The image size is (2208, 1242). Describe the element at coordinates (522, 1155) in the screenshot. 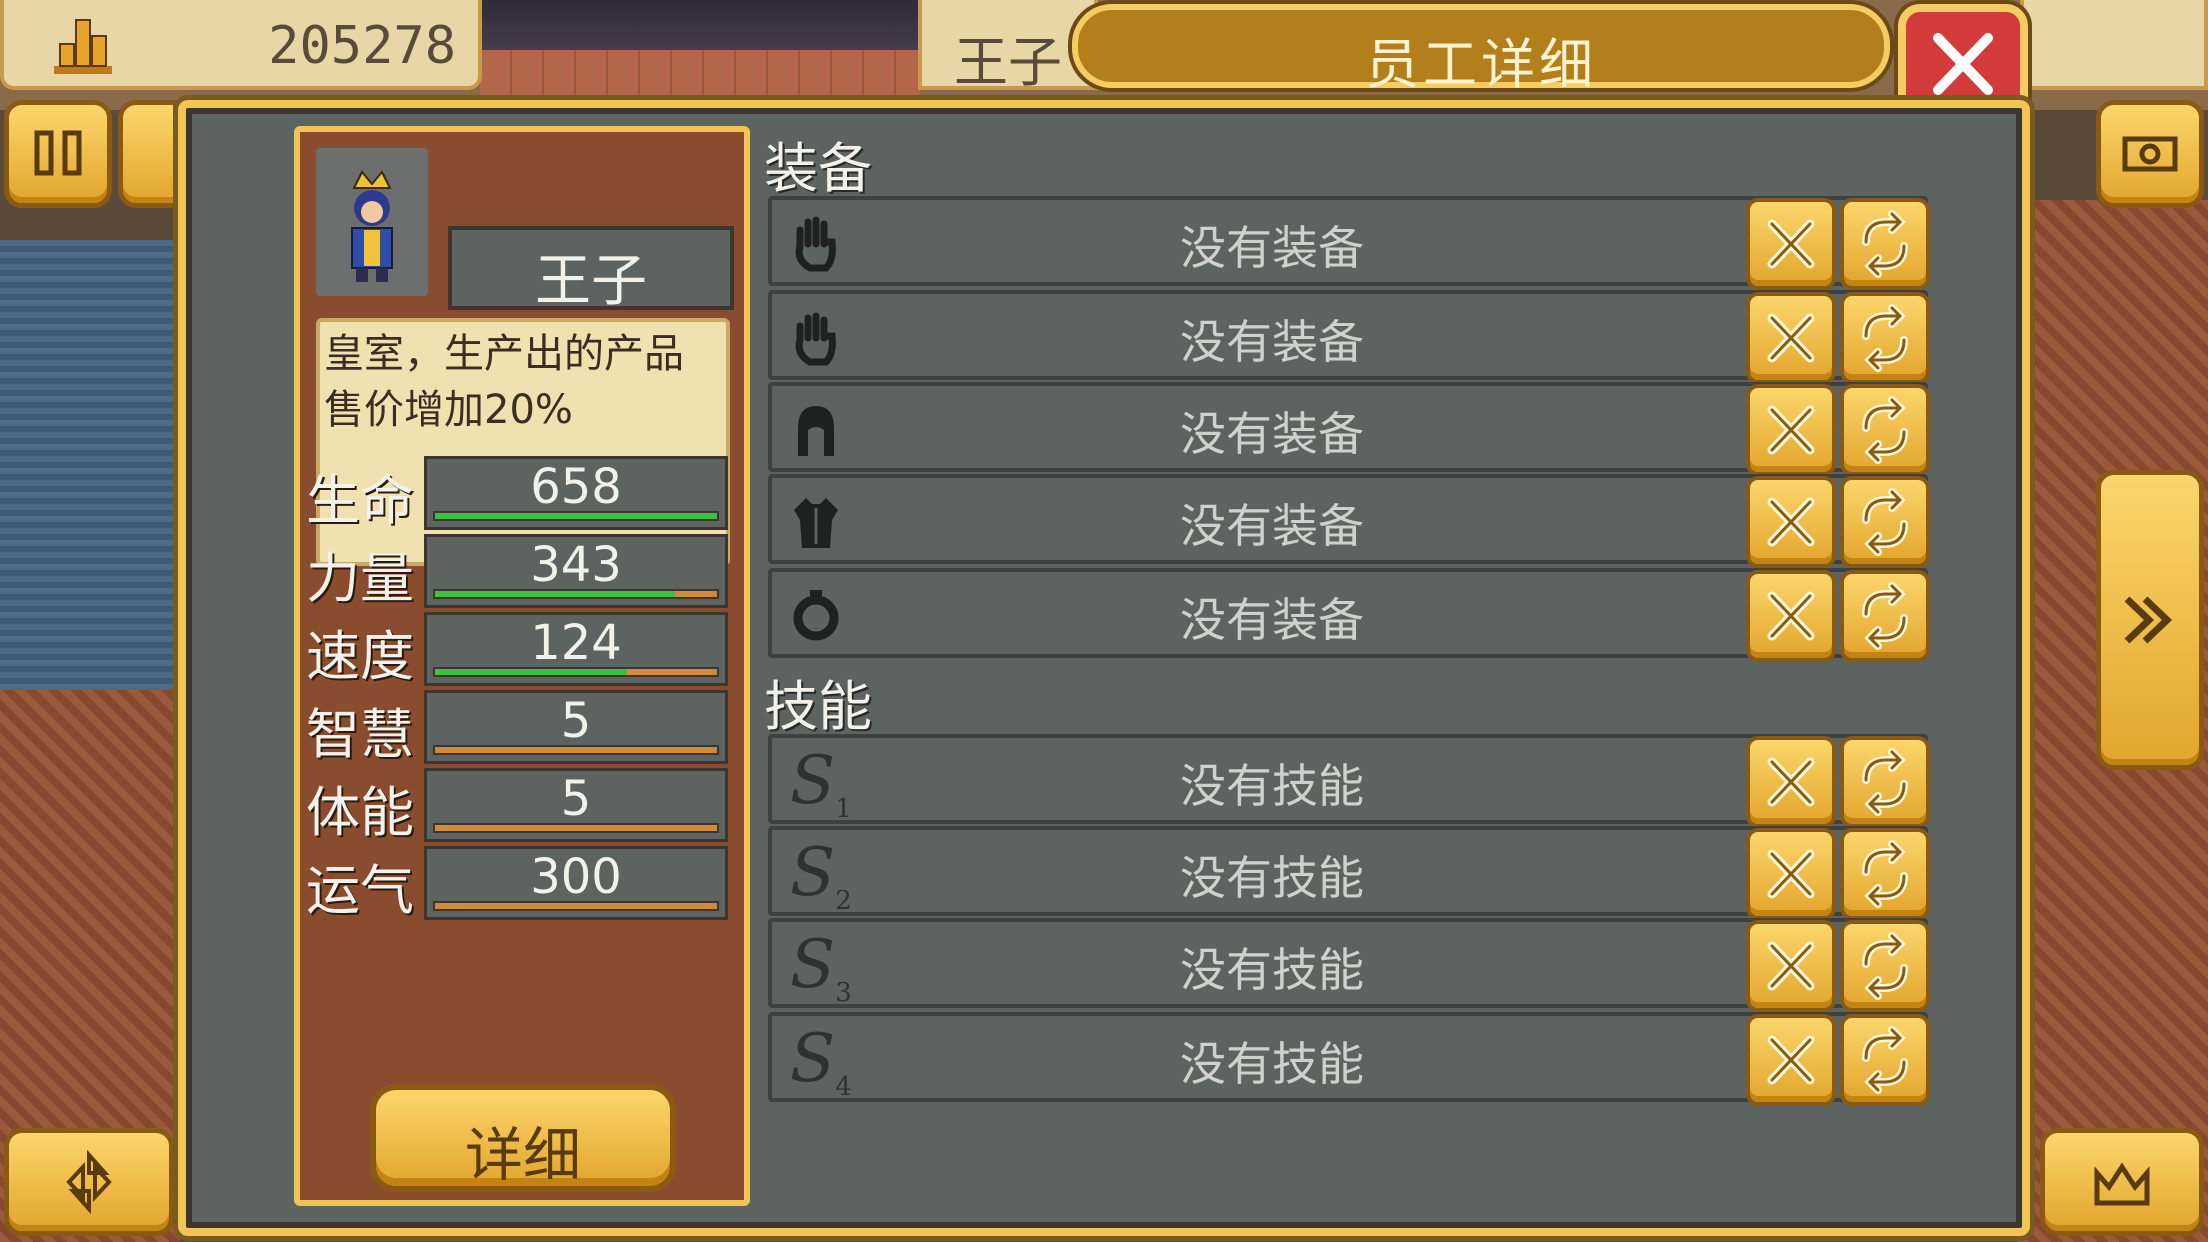

I see `detail-button-label: 详细` at that location.